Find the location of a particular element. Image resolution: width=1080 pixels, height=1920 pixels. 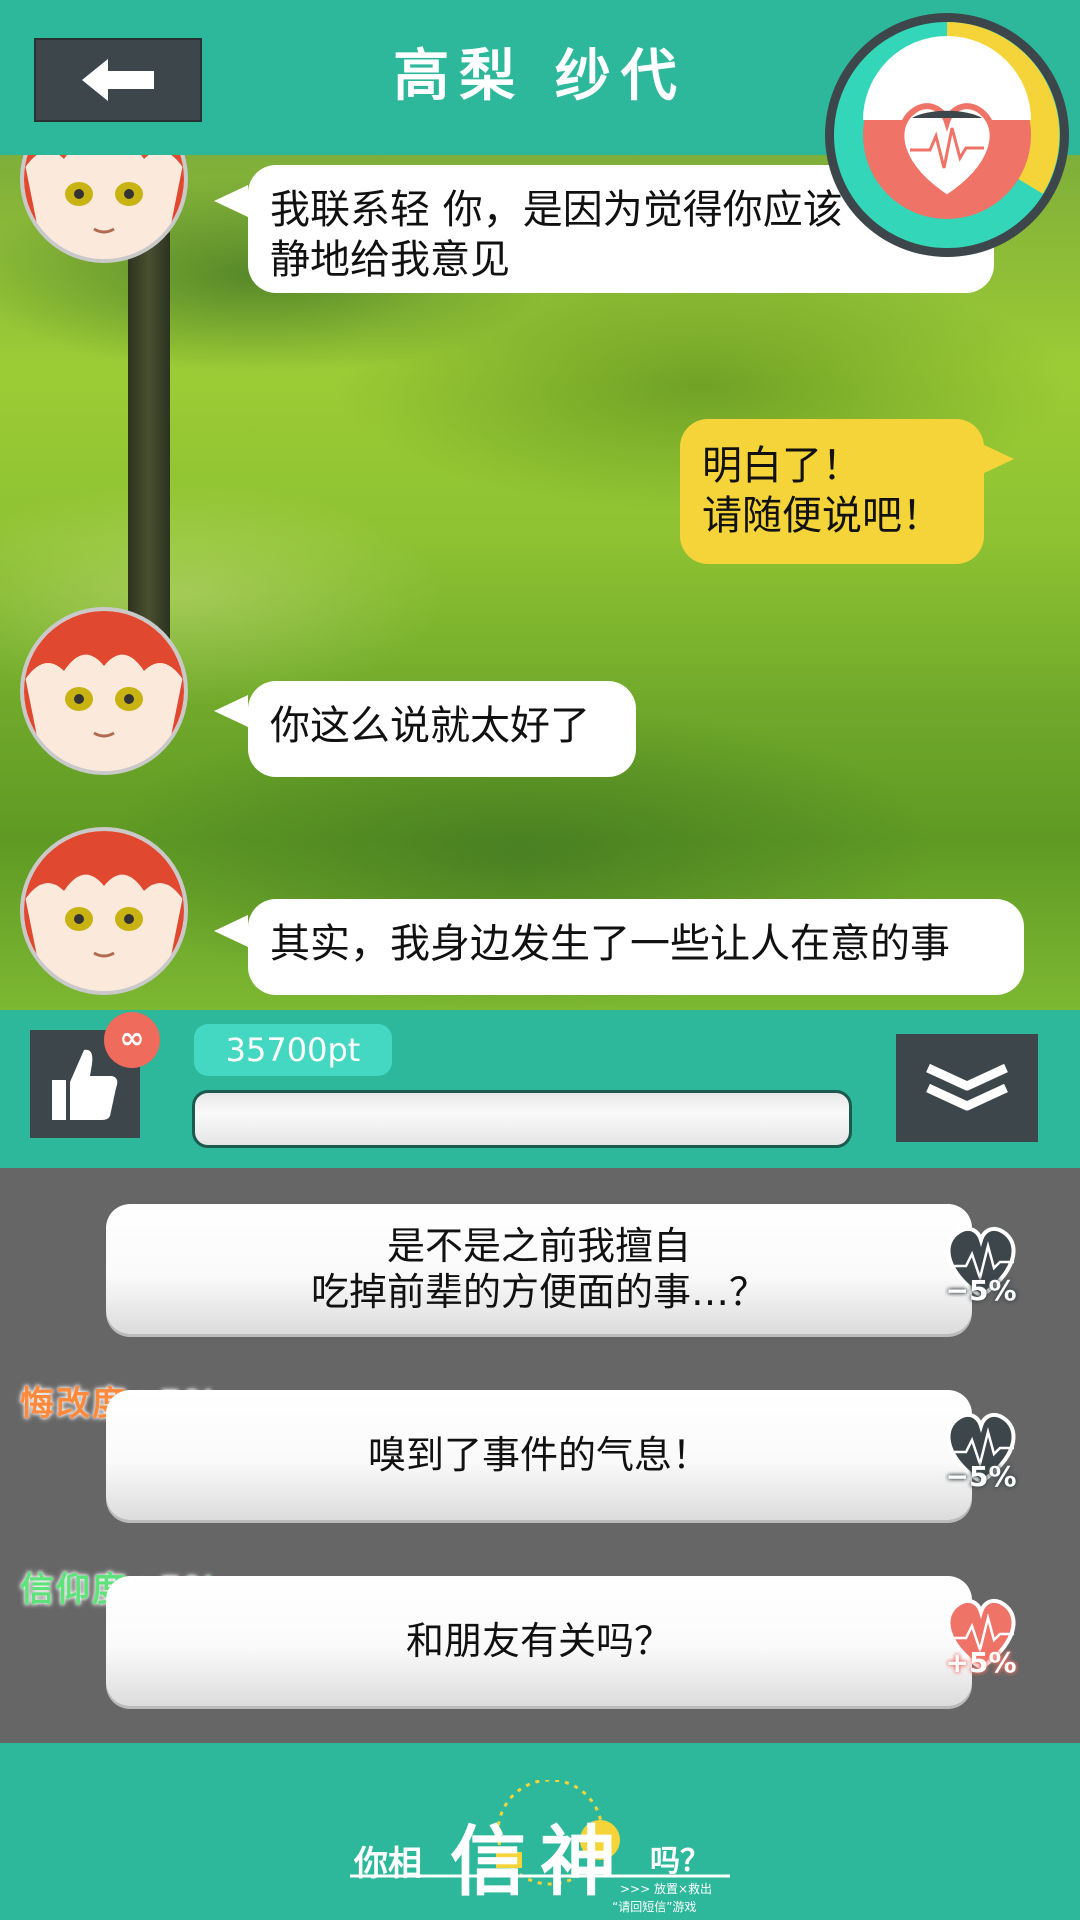

logo-tagline: >>> 放置×救出 is located at coordinates (666, 1889).